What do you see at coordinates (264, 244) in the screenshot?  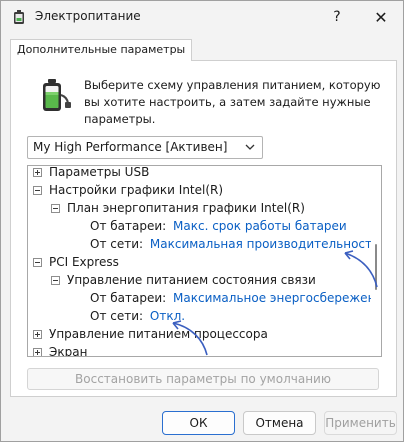 I see `setting-value-link: Максимальная производительность` at bounding box center [264, 244].